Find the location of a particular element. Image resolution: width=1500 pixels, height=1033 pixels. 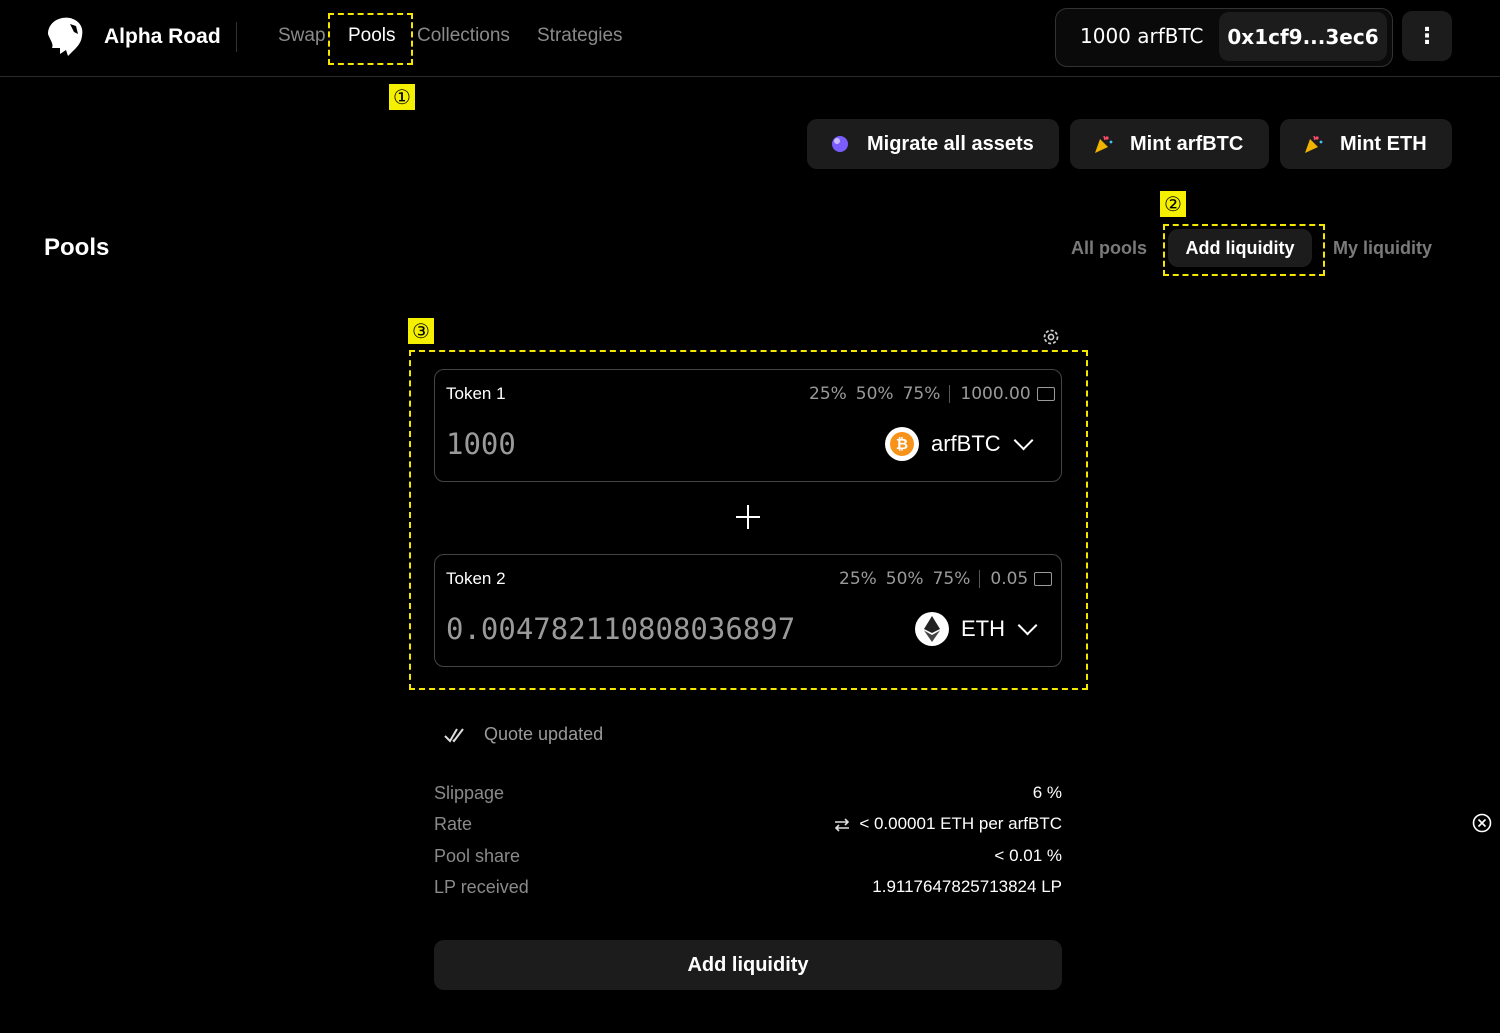

migrate-all-assets-label: Migrate all assets is located at coordinates (950, 143).